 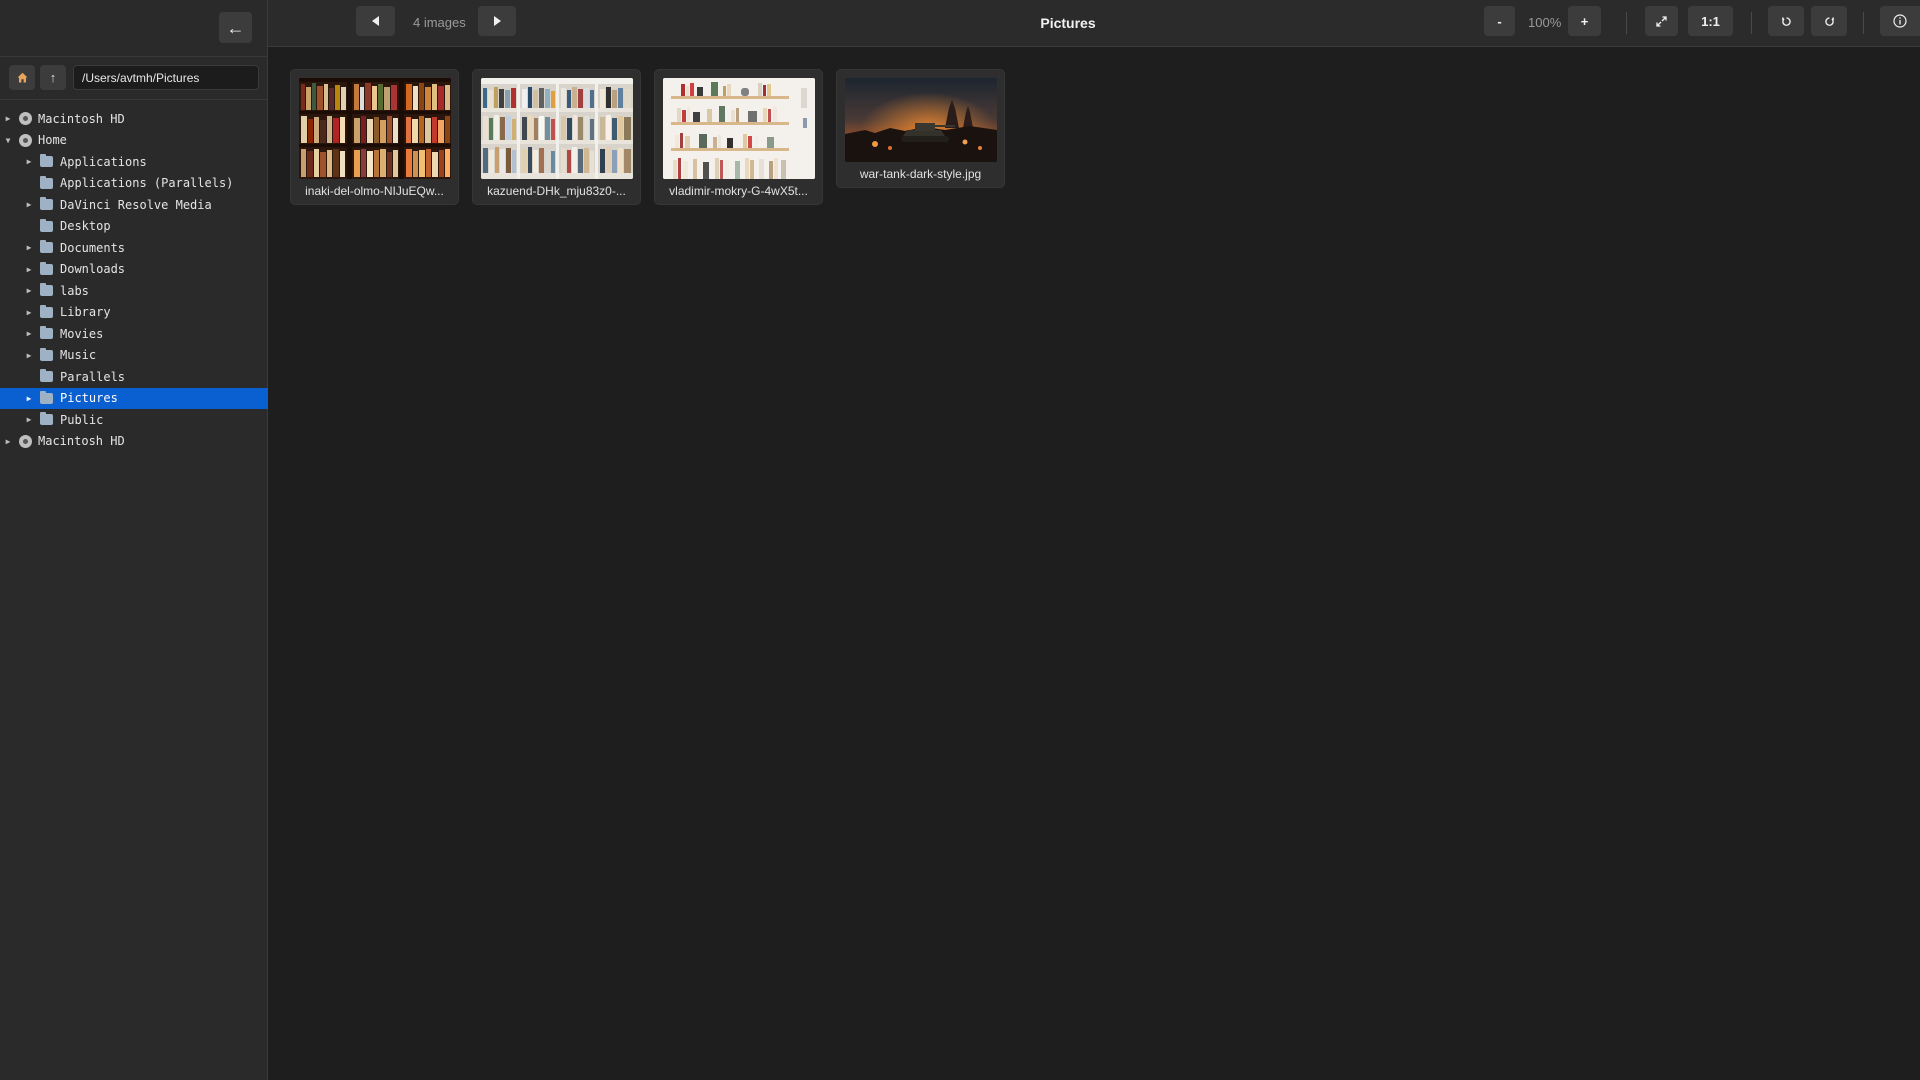 I want to click on toolbar: 4 images Pictures - 100% + 1:1, so click(x=1094, y=23).